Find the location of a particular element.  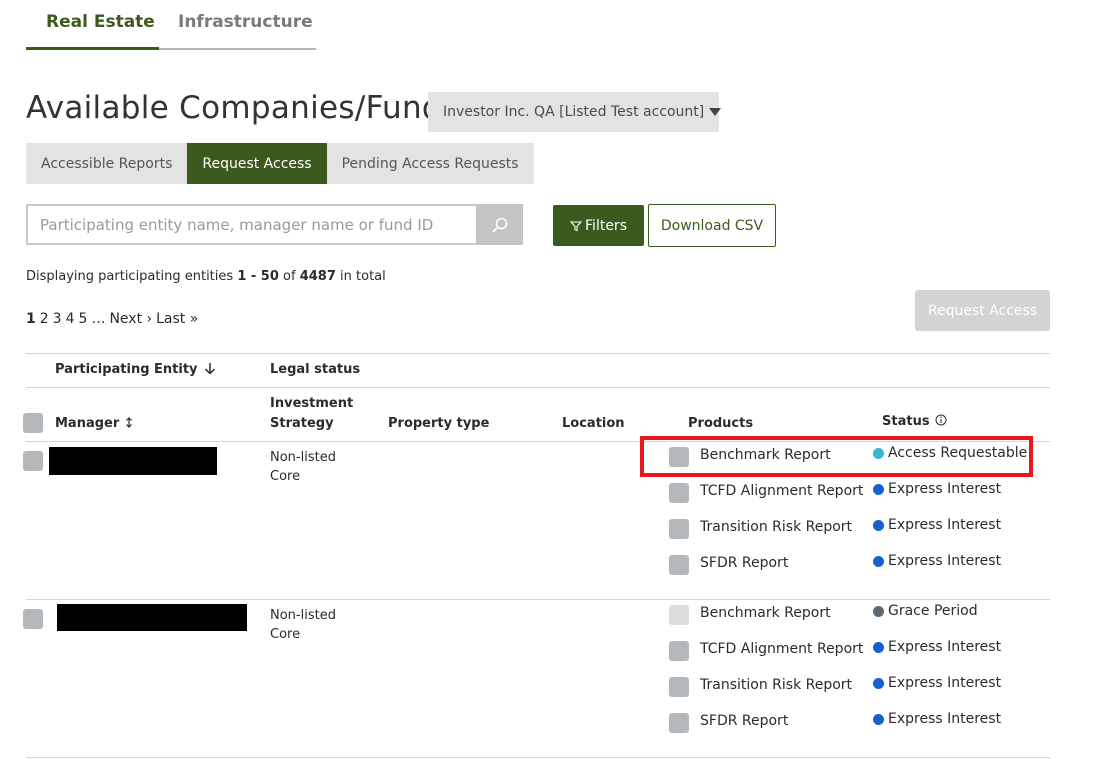

search-button is located at coordinates (499, 224).